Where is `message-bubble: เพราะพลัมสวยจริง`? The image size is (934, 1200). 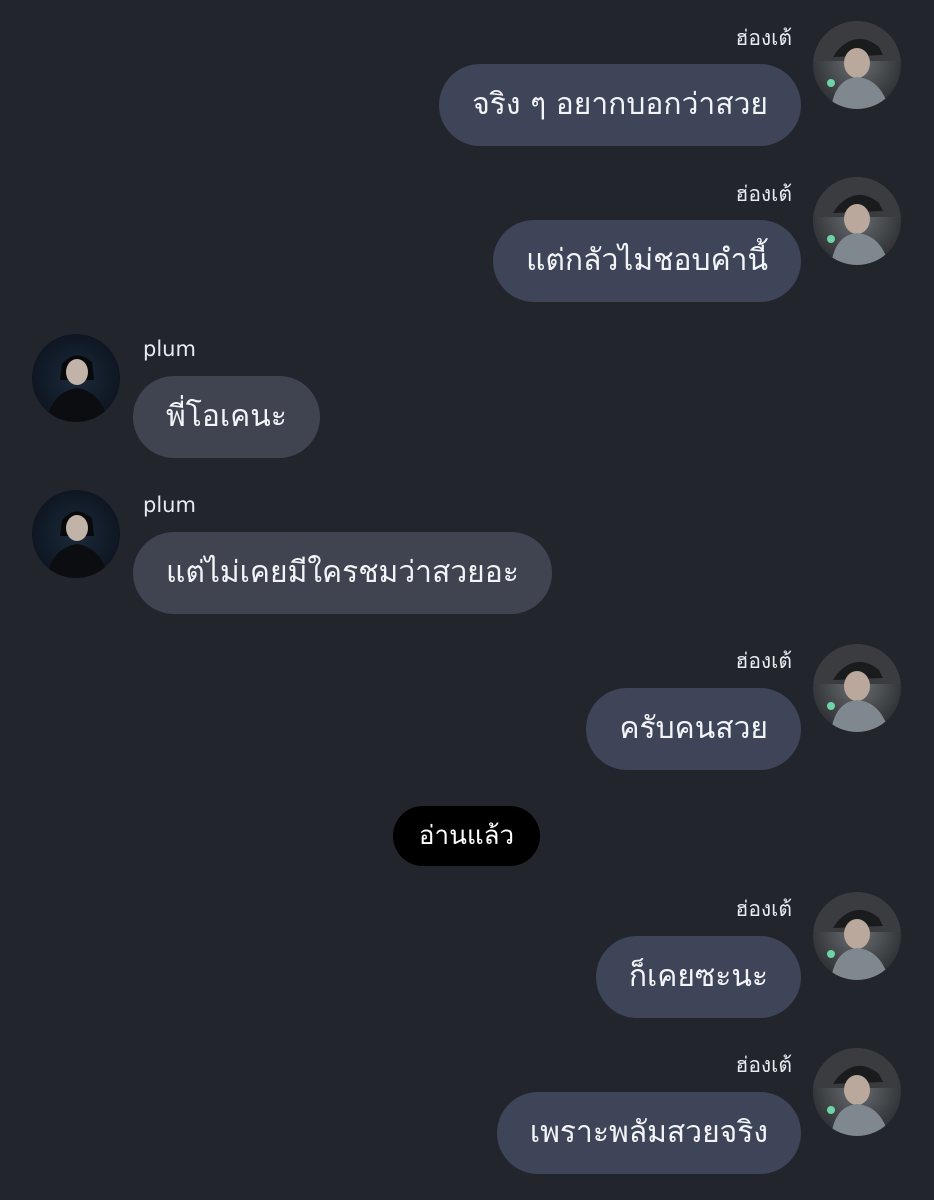 message-bubble: เพราะพลัมสวยจริง is located at coordinates (648, 1133).